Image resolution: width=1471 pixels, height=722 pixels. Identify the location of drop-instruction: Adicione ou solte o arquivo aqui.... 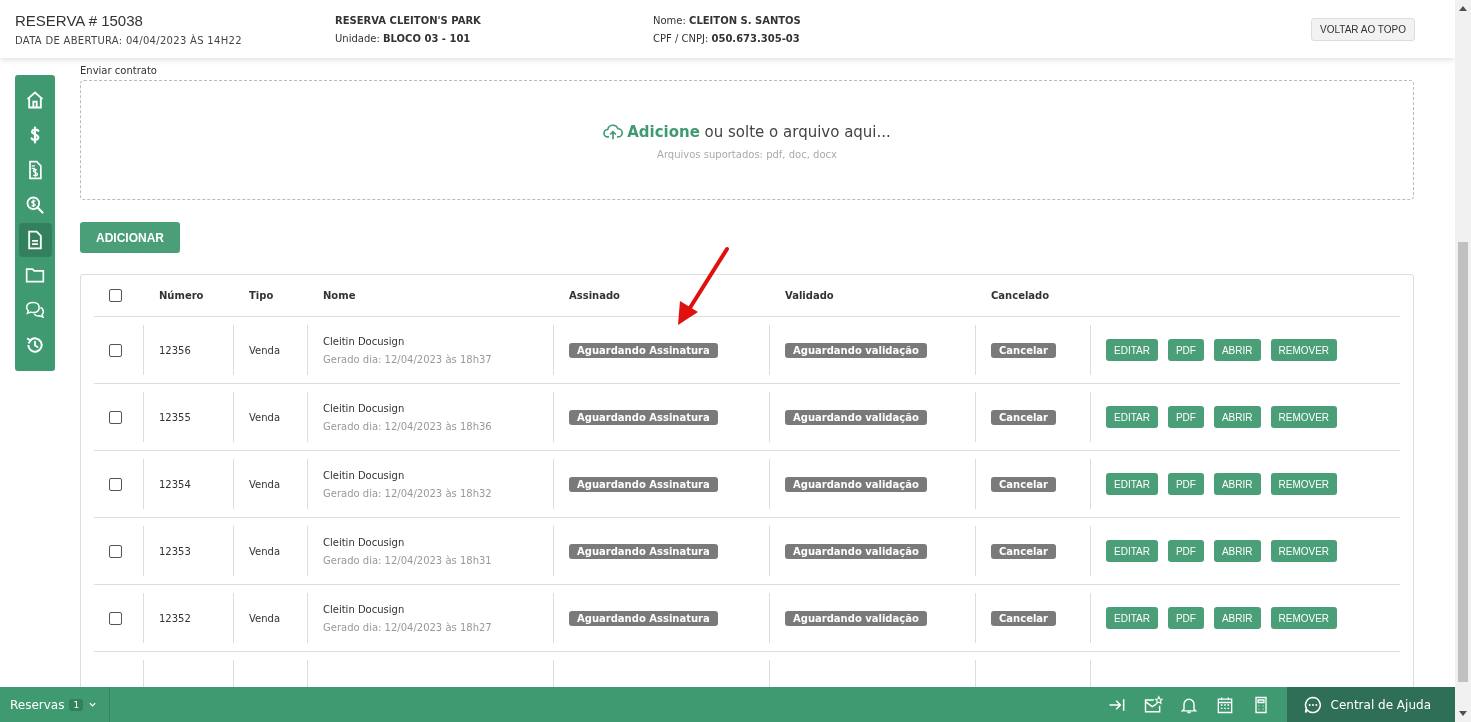
(759, 131).